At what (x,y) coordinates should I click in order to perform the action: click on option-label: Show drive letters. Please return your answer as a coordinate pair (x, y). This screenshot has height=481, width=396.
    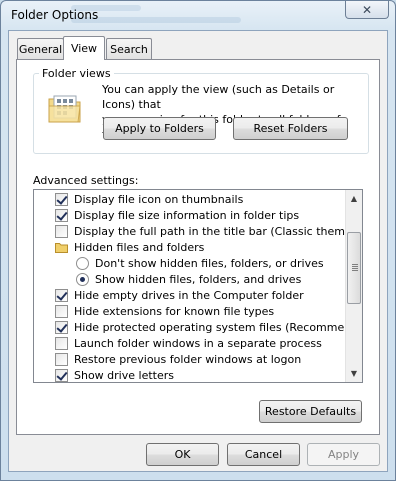
    Looking at the image, I should click on (124, 375).